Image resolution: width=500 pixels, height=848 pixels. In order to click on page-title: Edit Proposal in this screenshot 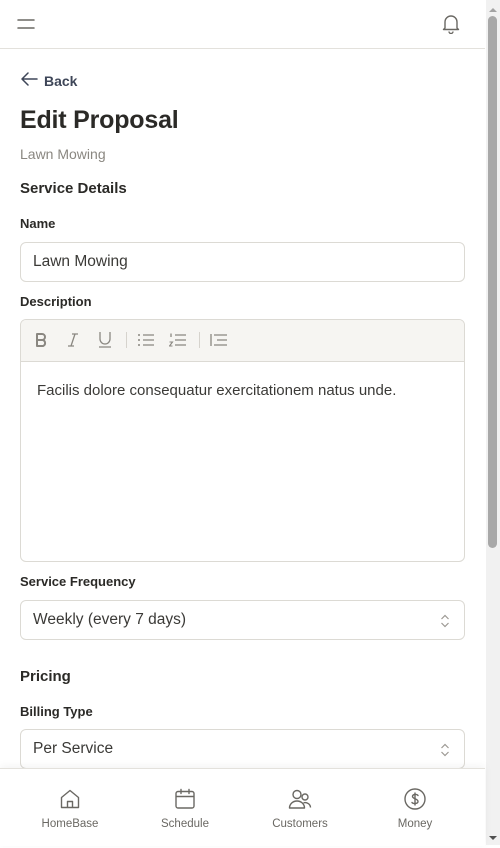, I will do `click(99, 120)`.